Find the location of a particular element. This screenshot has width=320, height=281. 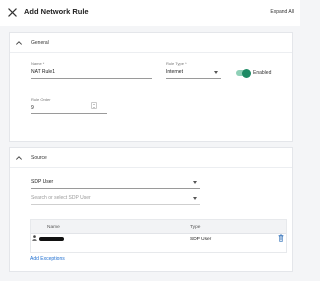

enabled-label: Enabled is located at coordinates (262, 73).